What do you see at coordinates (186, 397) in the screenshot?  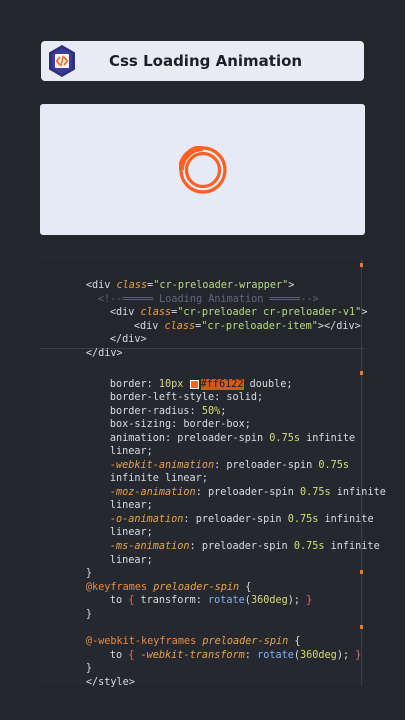 I see `css-line: border-left-style: solid;` at bounding box center [186, 397].